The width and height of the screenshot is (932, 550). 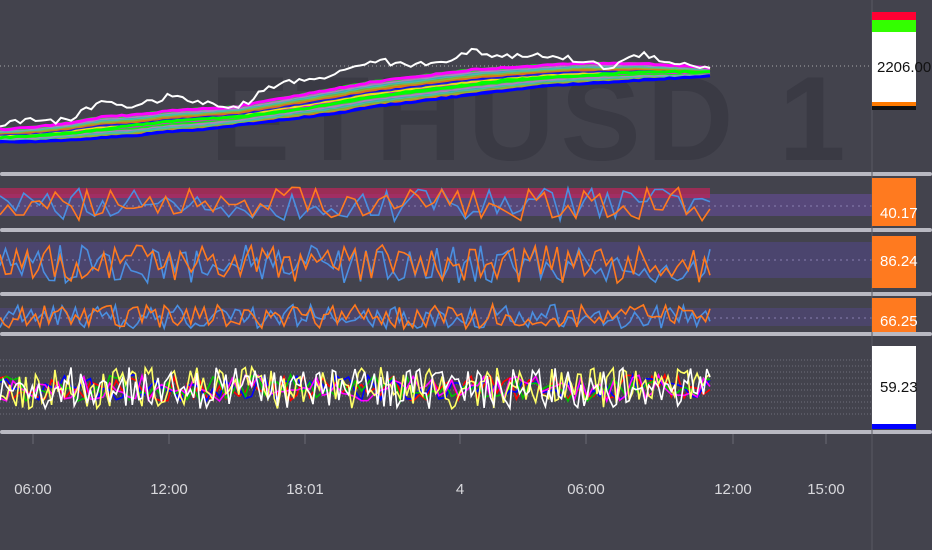 What do you see at coordinates (894, 108) in the screenshot?
I see `axis-label-dark-strip` at bounding box center [894, 108].